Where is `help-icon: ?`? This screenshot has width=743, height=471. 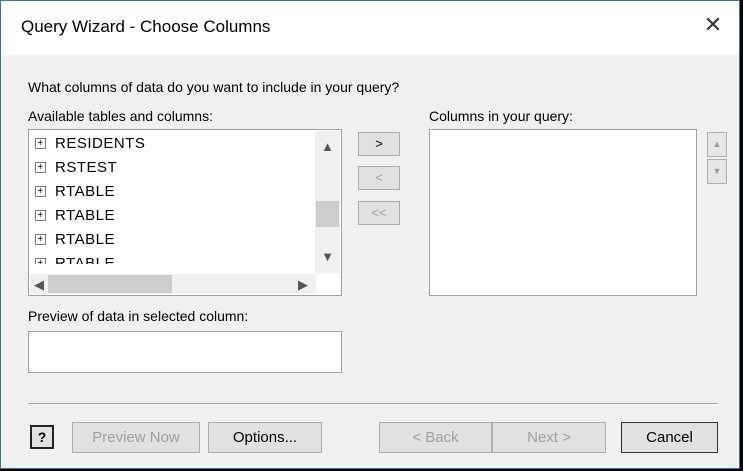 help-icon: ? is located at coordinates (42, 437).